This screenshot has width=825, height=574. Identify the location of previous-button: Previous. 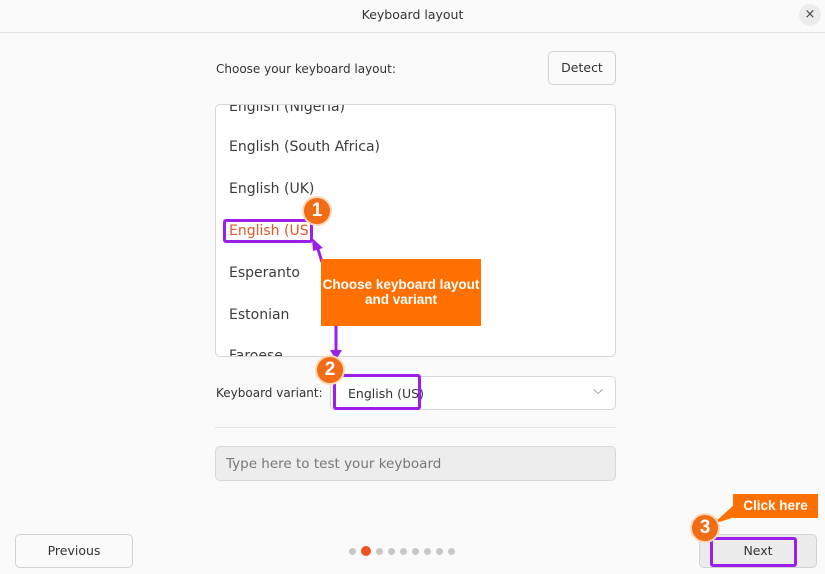
(74, 551).